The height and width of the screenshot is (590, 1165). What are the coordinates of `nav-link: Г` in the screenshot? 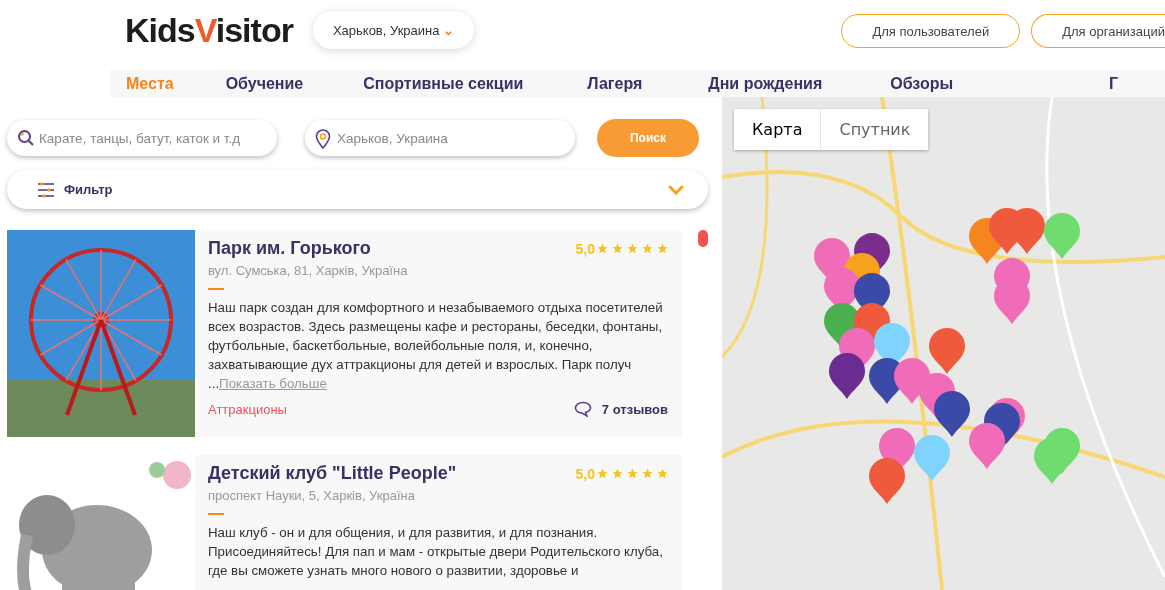 It's located at (1114, 83).